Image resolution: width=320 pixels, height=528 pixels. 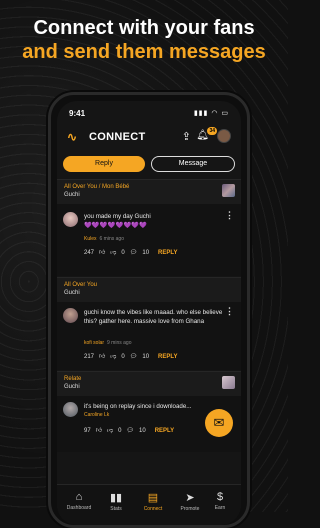 I want to click on tab-reply: Reply, so click(x=104, y=164).